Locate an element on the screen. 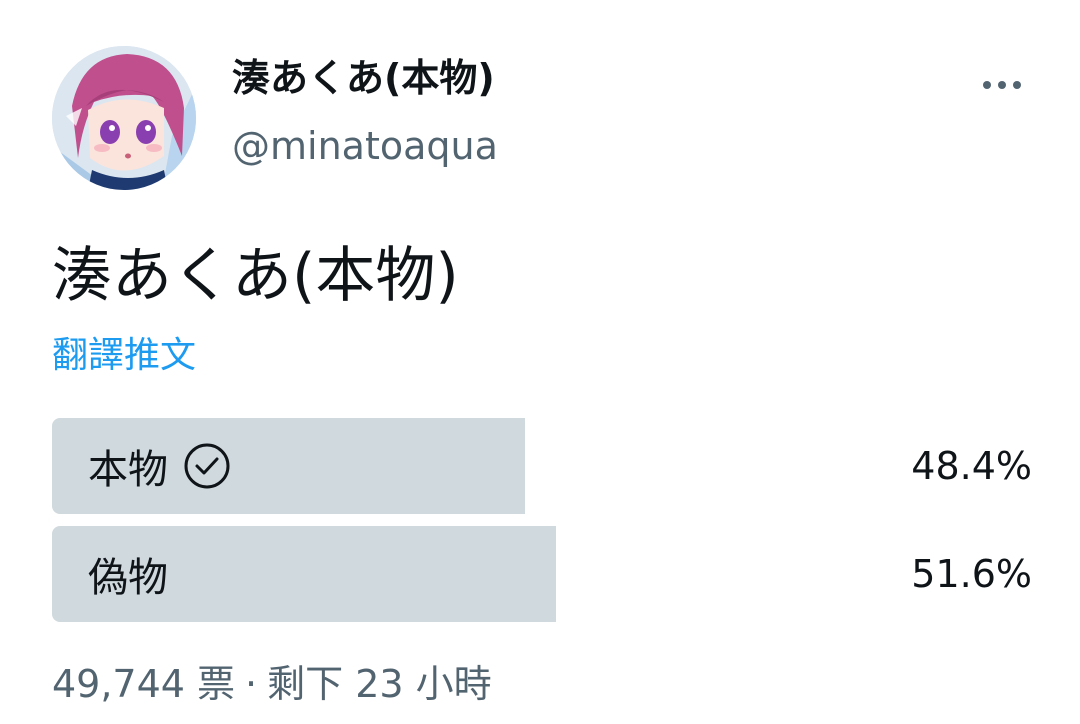  author-handle: @minatoaqua is located at coordinates (365, 147).